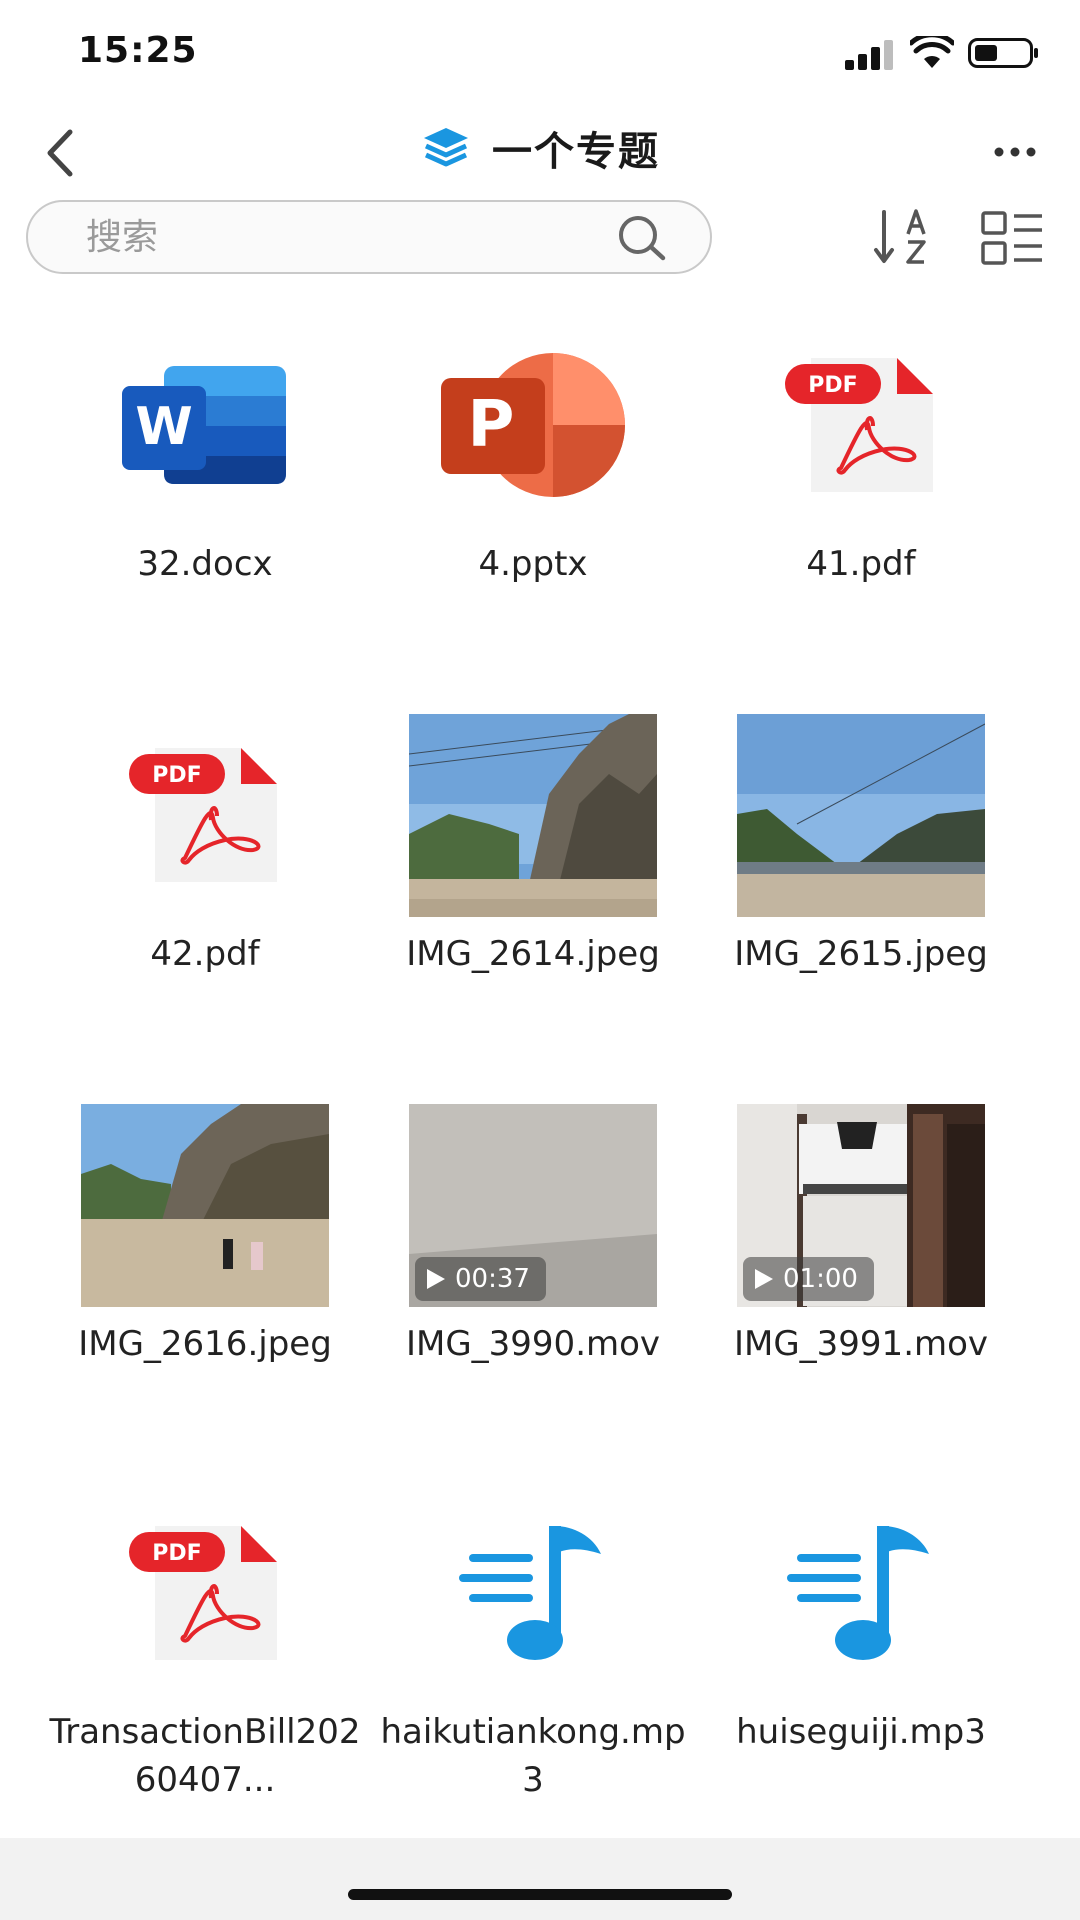  What do you see at coordinates (861, 1732) in the screenshot?
I see `file-name: huiseguiji.mp3` at bounding box center [861, 1732].